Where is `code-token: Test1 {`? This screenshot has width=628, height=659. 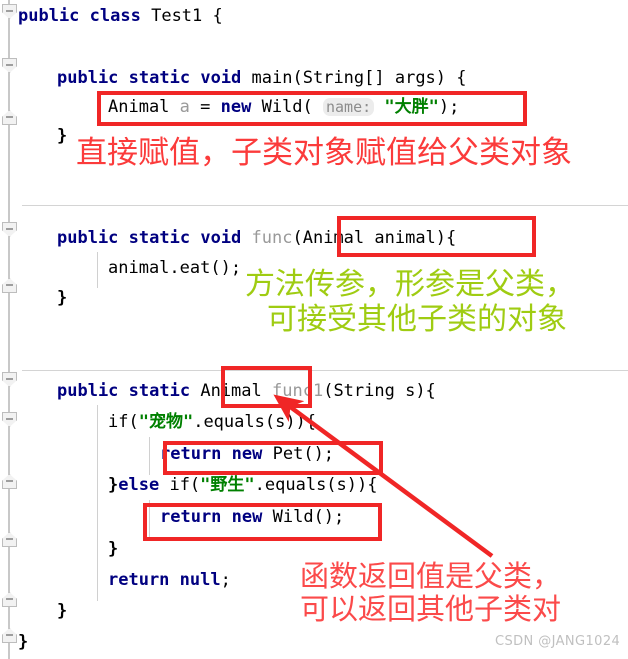 code-token: Test1 { is located at coordinates (181, 16).